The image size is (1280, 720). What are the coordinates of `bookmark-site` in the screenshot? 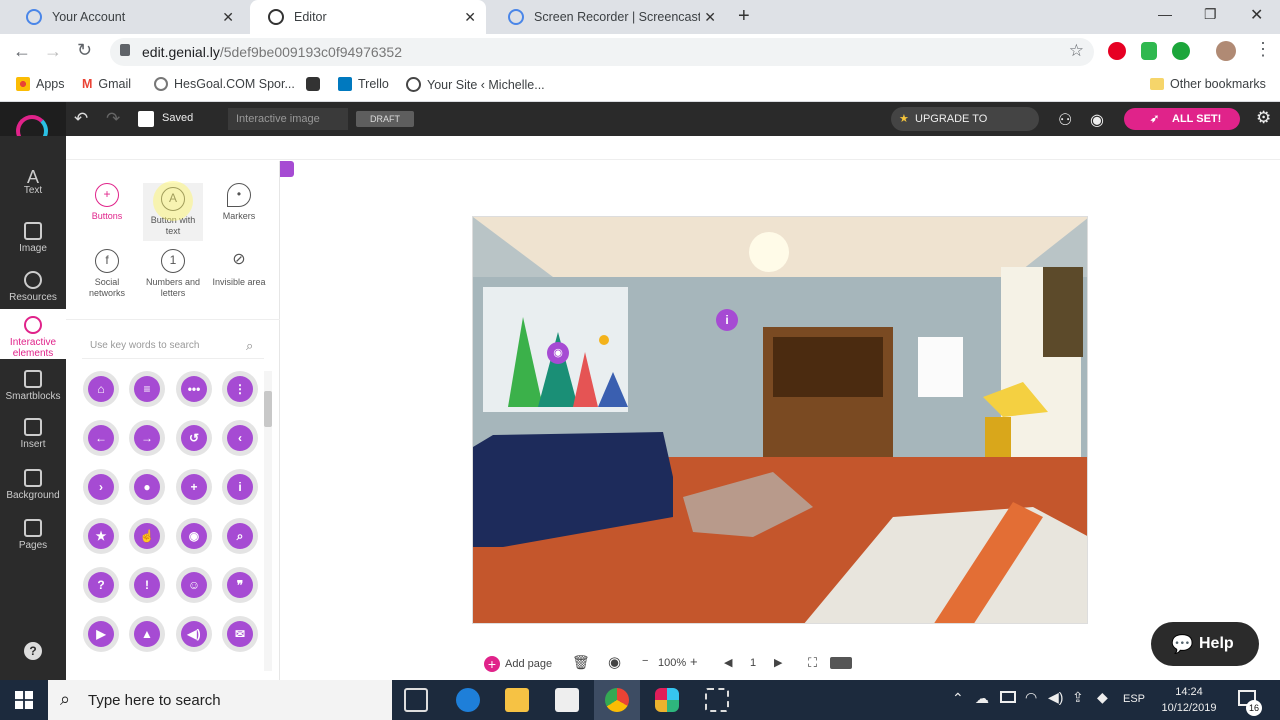 It's located at (313, 84).